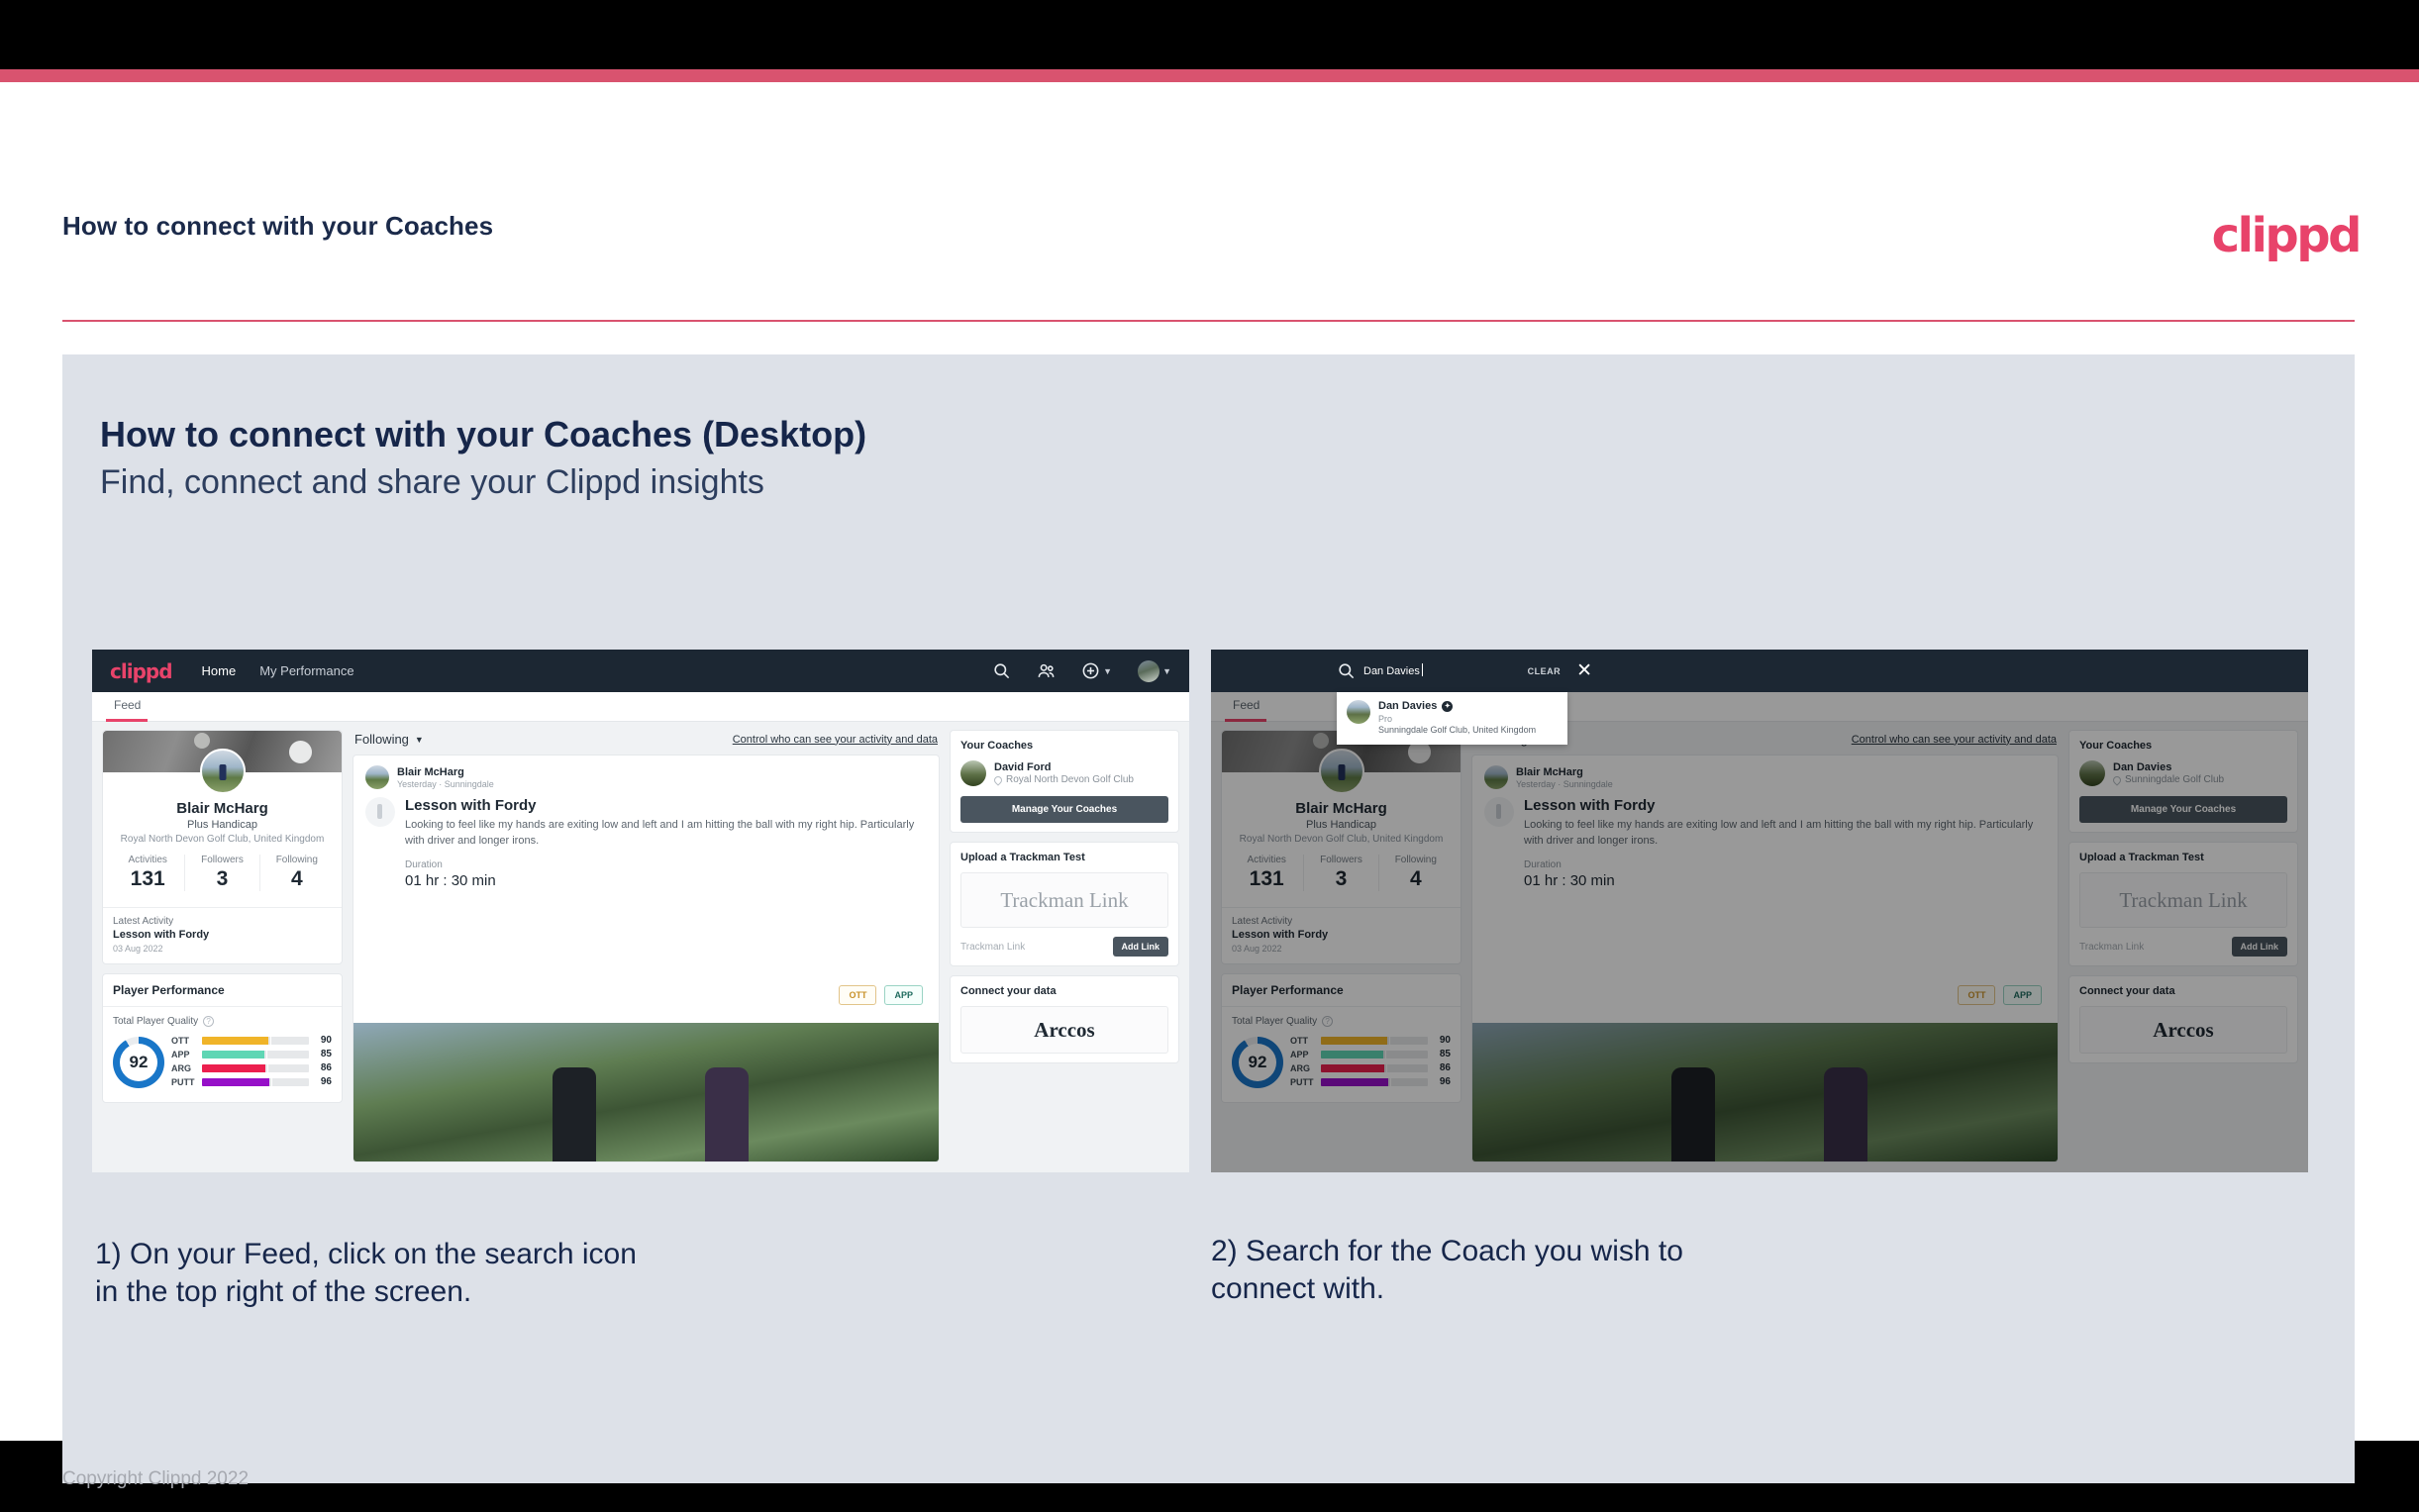 Image resolution: width=2419 pixels, height=1512 pixels. Describe the element at coordinates (278, 226) in the screenshot. I see `page-title: How to connect with your Coaches` at that location.